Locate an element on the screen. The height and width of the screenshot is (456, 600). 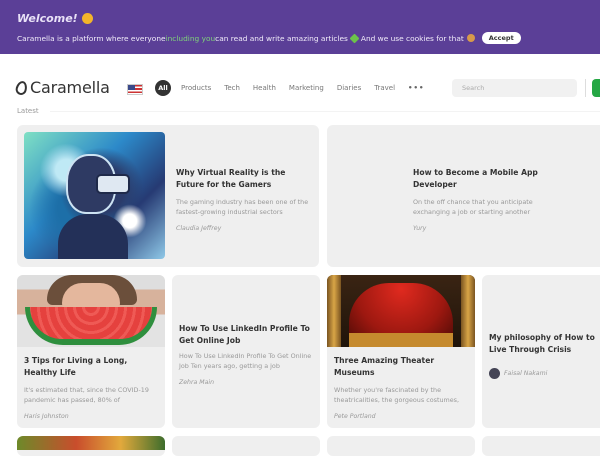
banner-message-part3: And we use cookies for that is located at coordinates (412, 38).